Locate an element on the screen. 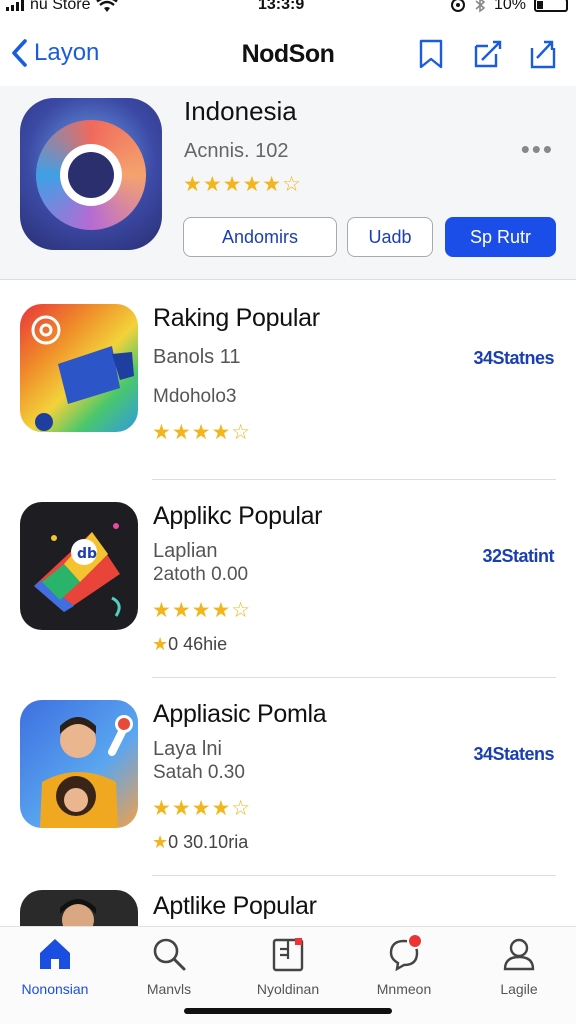 The width and height of the screenshot is (576, 1024). document-icon is located at coordinates (288, 954).